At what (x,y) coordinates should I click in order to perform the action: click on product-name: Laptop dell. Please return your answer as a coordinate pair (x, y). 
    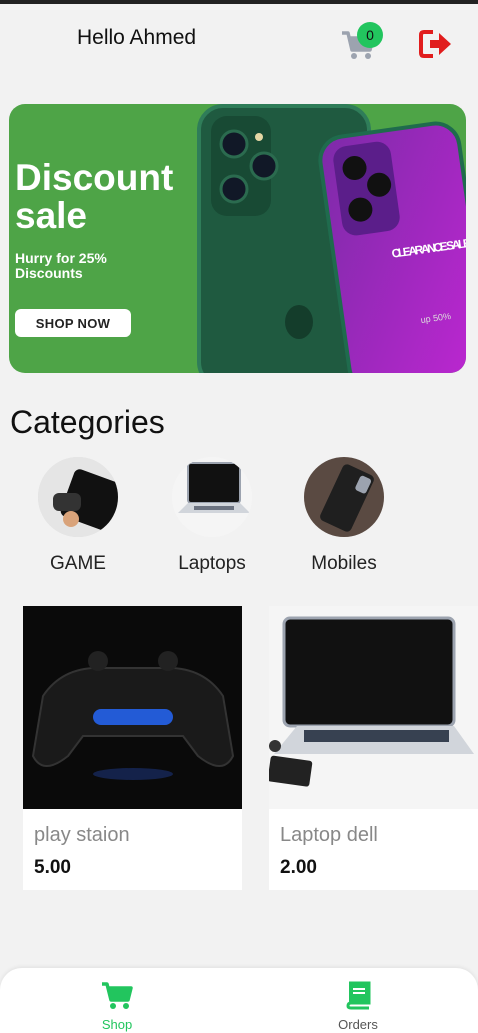
    Looking at the image, I should click on (329, 835).